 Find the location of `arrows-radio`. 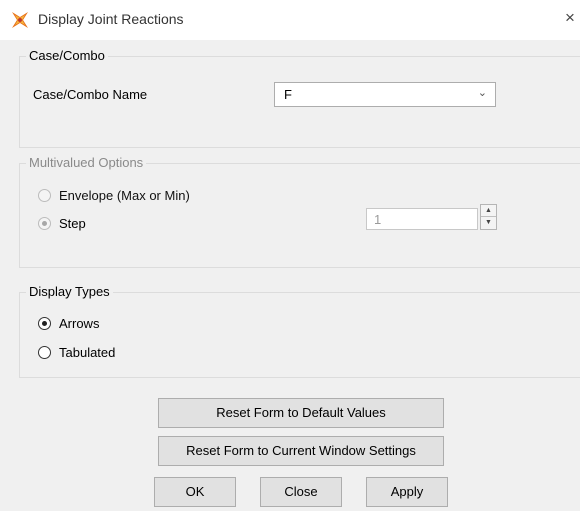

arrows-radio is located at coordinates (44, 323).